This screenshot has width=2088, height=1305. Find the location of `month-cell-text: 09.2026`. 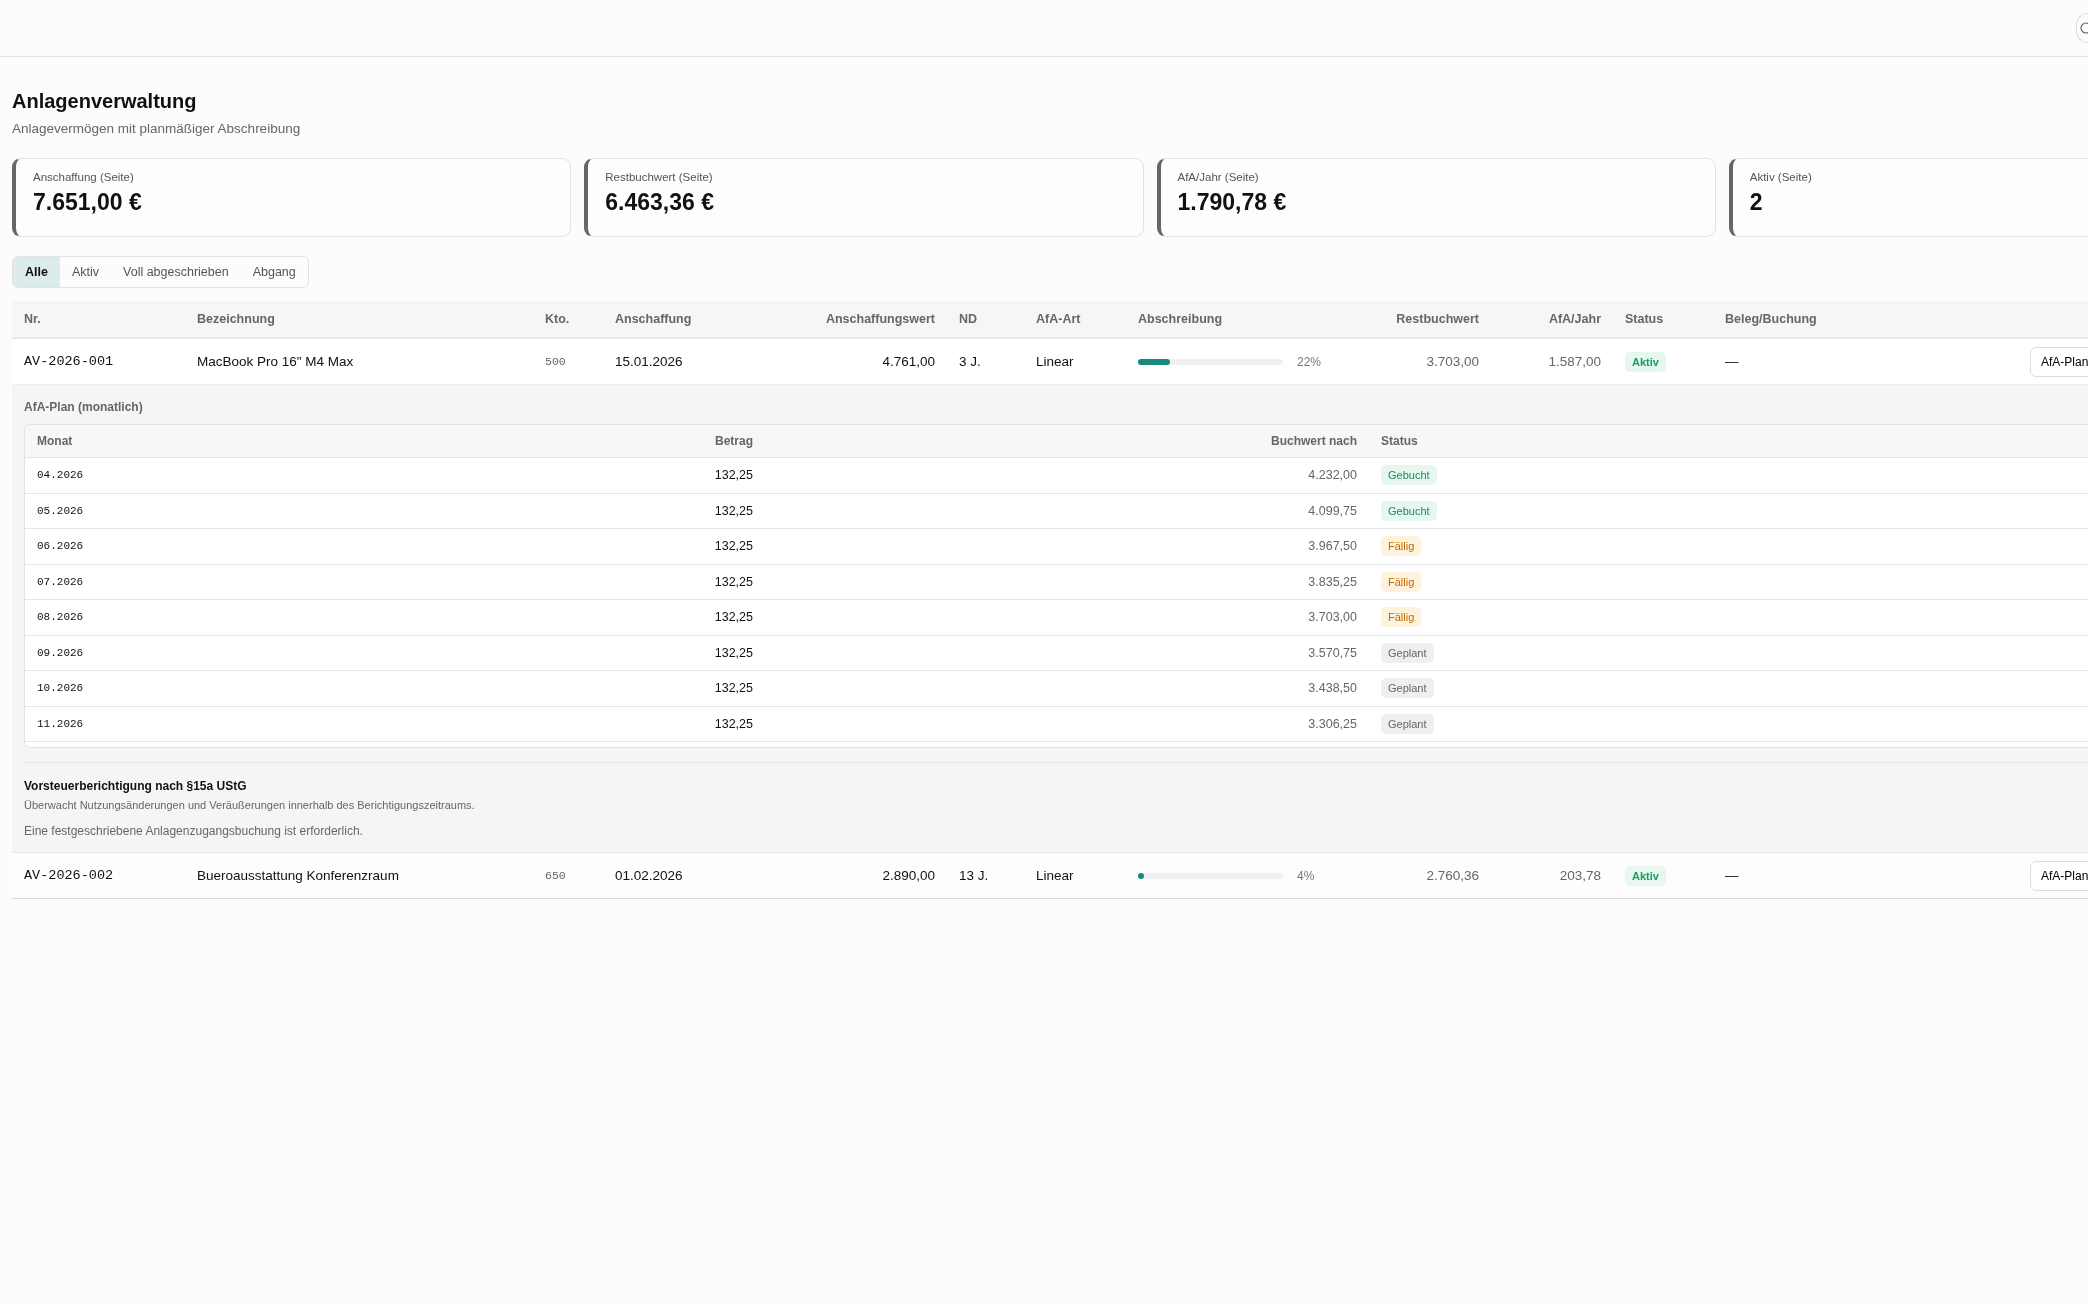

month-cell-text: 09.2026 is located at coordinates (60, 652).